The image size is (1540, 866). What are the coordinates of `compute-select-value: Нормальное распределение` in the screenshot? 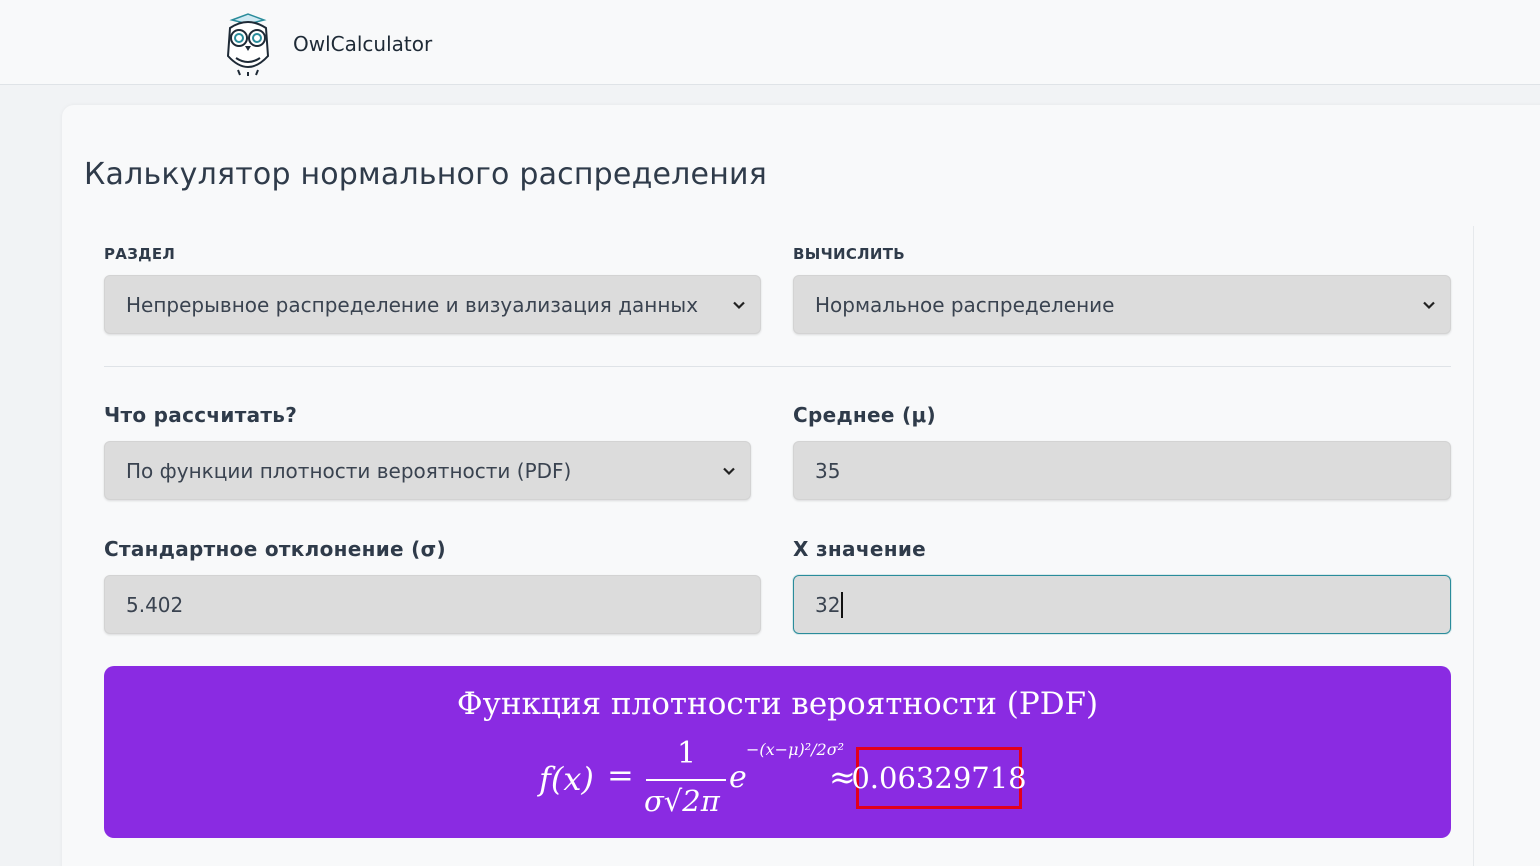 It's located at (965, 304).